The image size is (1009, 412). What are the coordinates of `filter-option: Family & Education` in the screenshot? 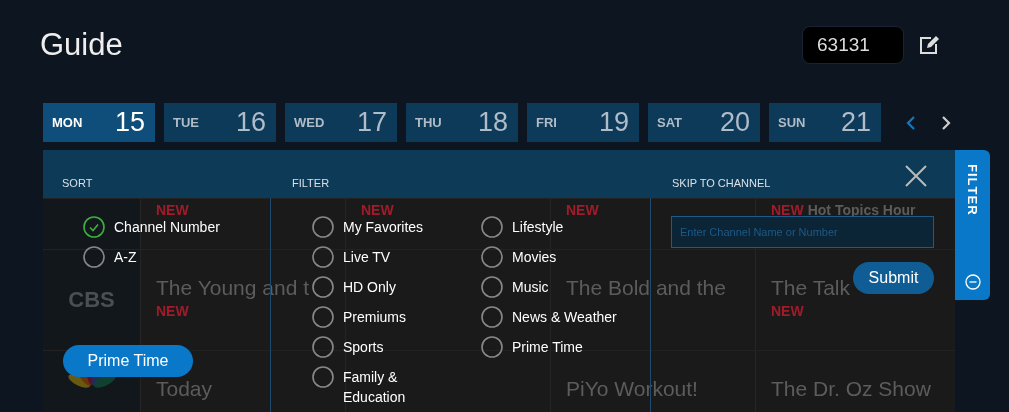 It's located at (382, 386).